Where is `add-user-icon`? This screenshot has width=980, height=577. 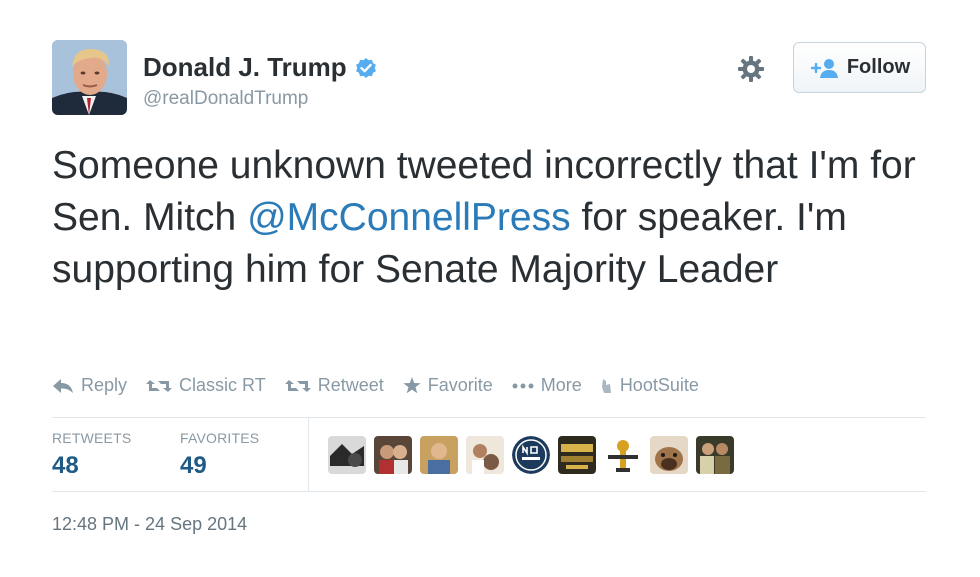 add-user-icon is located at coordinates (824, 68).